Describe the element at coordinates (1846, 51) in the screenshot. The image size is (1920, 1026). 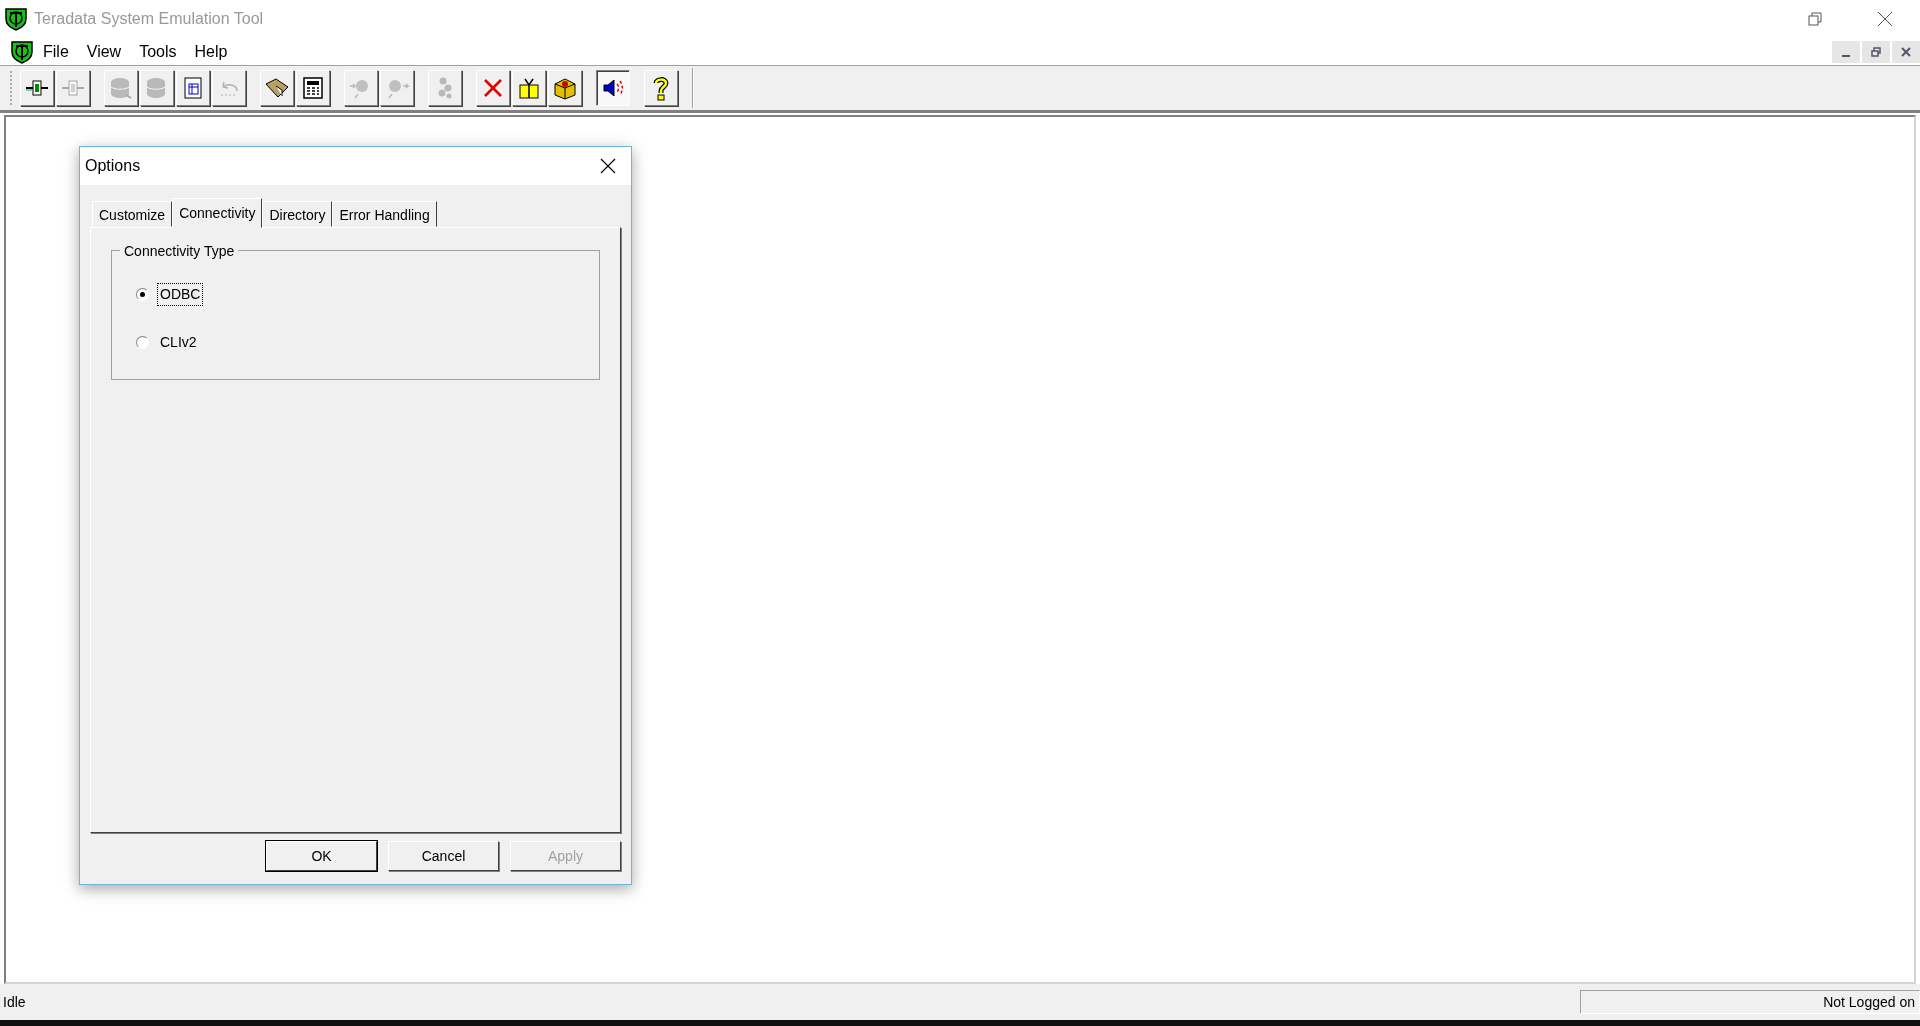
I see `minimize-button` at that location.